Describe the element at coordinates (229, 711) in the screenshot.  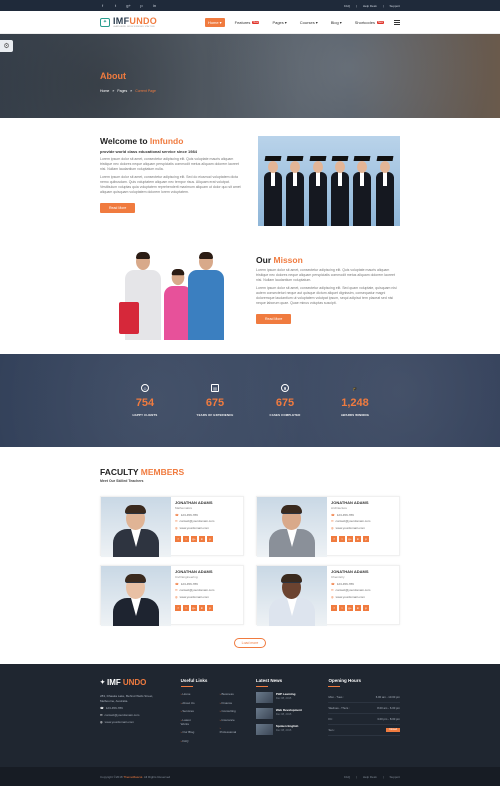
I see `footer-link: Consulting` at that location.